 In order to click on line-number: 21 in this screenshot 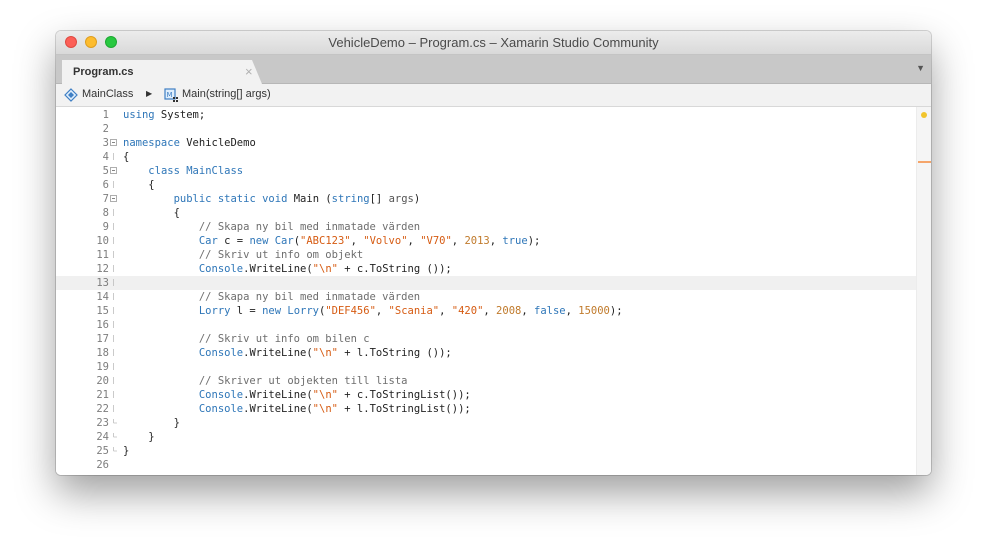, I will do `click(102, 395)`.